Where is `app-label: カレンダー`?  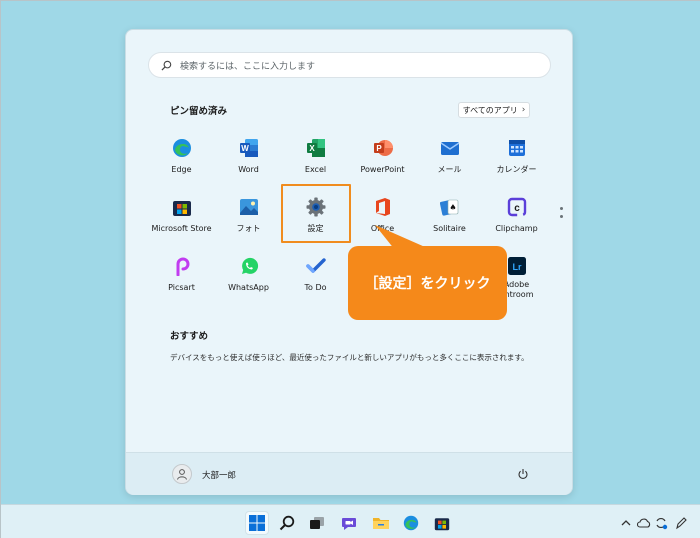 app-label: カレンダー is located at coordinates (516, 169).